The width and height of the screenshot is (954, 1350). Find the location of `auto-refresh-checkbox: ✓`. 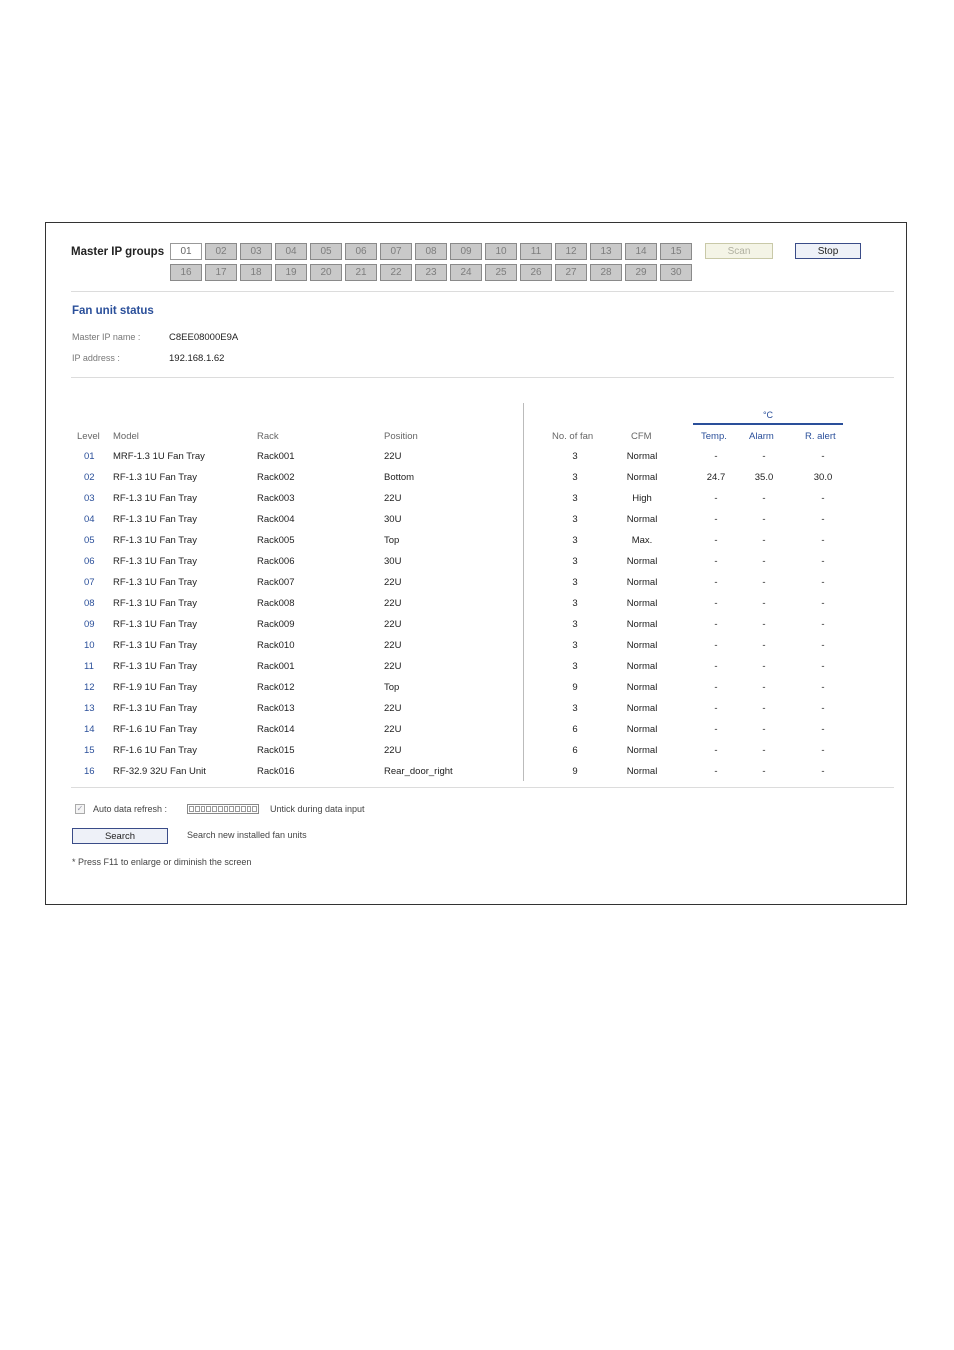

auto-refresh-checkbox: ✓ is located at coordinates (80, 809).